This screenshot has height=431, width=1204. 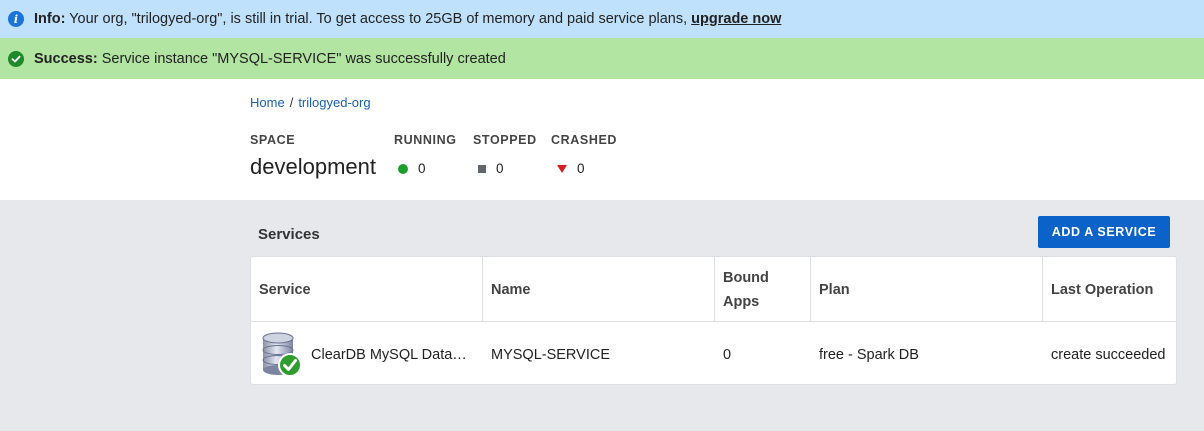 What do you see at coordinates (289, 234) in the screenshot?
I see `services-title: Services` at bounding box center [289, 234].